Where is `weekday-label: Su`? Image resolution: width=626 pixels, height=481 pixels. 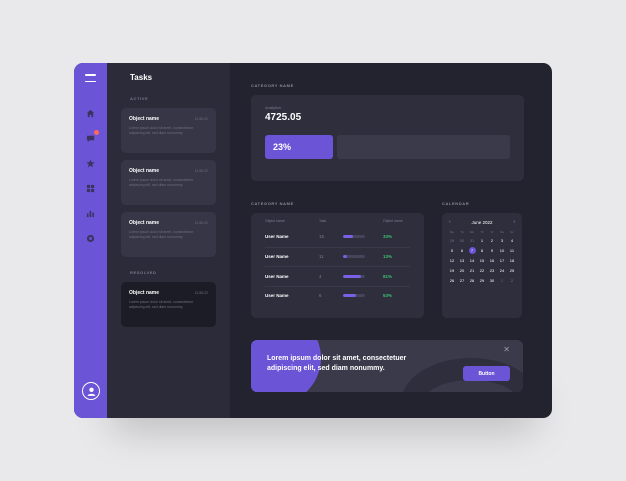
weekday-label: Su is located at coordinates (512, 232).